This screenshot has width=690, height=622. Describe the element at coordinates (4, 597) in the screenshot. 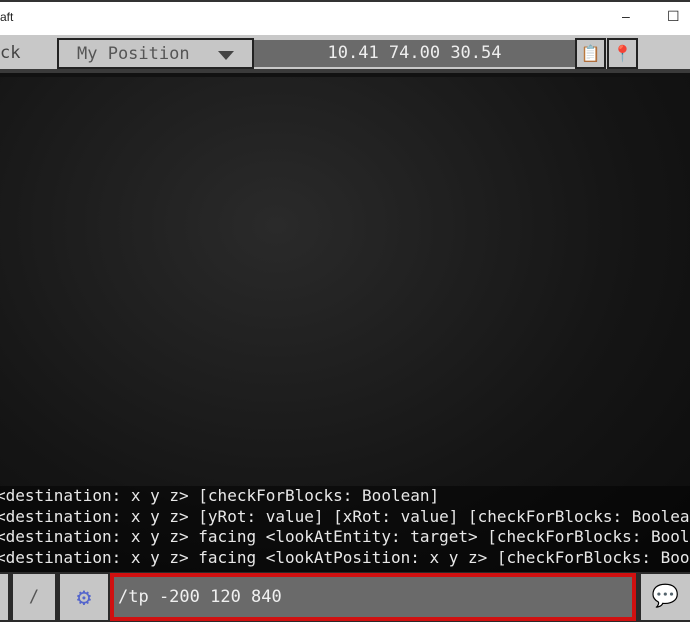

I see `left-button` at that location.